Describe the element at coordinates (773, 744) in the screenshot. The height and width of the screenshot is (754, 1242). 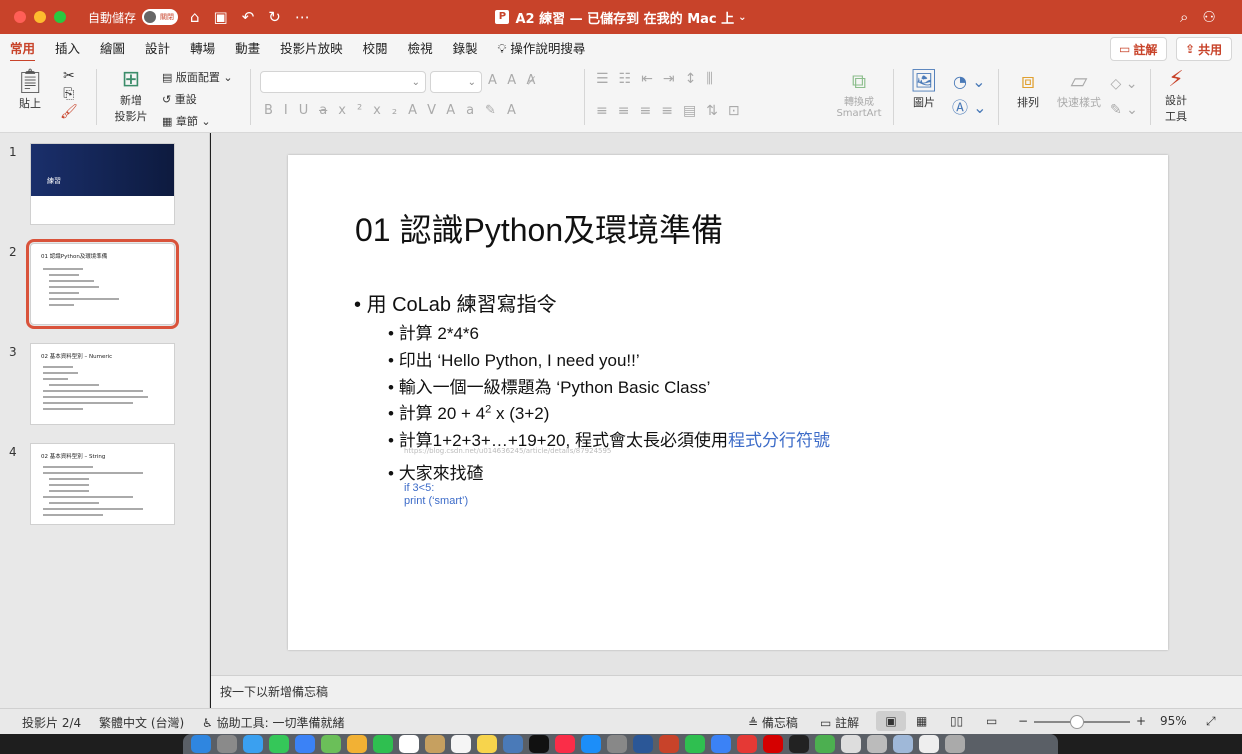
I see `netflix-icon` at that location.